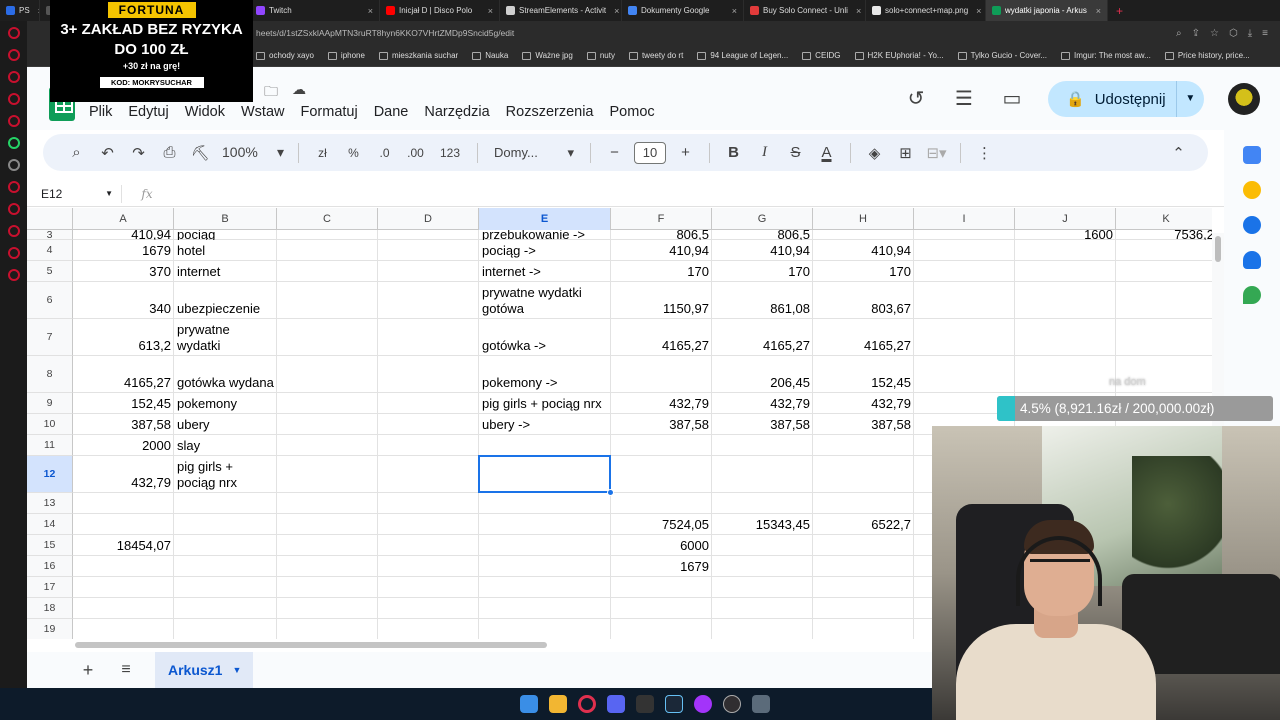 The height and width of the screenshot is (720, 1280). Describe the element at coordinates (50, 424) in the screenshot. I see `row-header: 10` at that location.